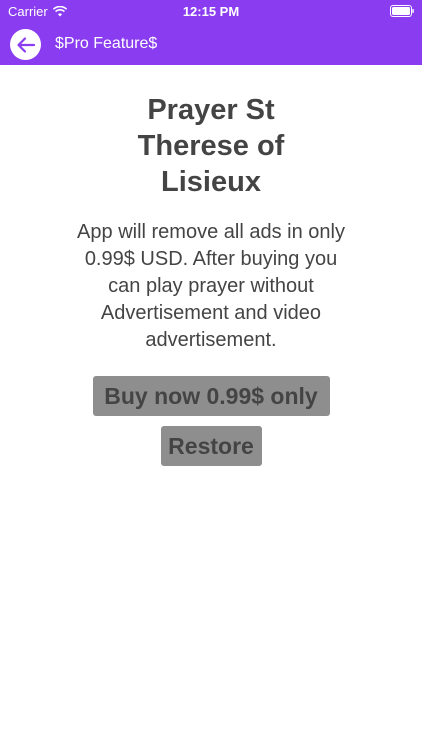  I want to click on buy-now-button: Buy now 0.99$ only, so click(211, 396).